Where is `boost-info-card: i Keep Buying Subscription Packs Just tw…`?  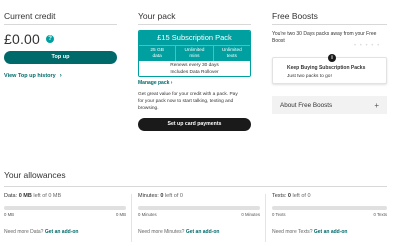 boost-info-card: i Keep Buying Subscription Packs Just tw… is located at coordinates (329, 69).